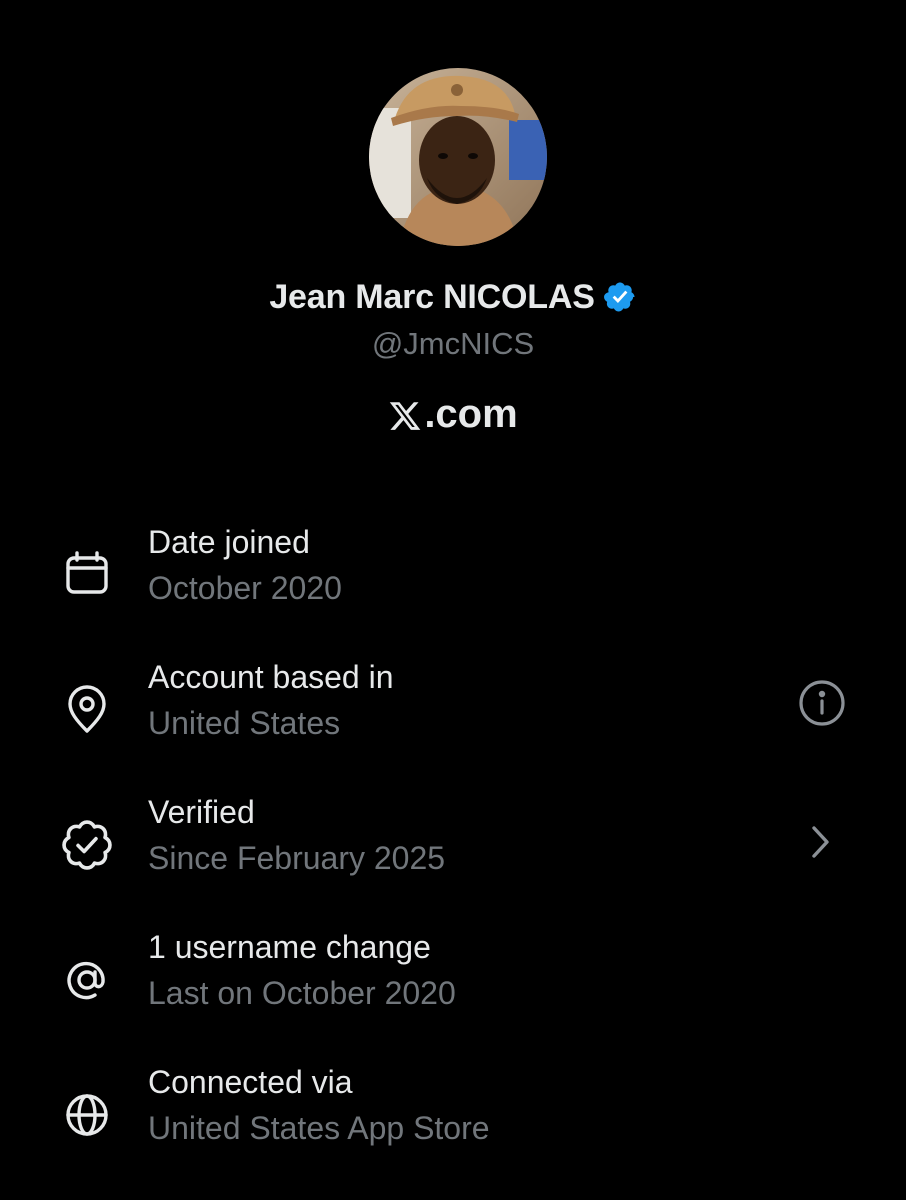 This screenshot has height=1200, width=906. Describe the element at coordinates (271, 677) in the screenshot. I see `about-row-title: Account based in` at that location.